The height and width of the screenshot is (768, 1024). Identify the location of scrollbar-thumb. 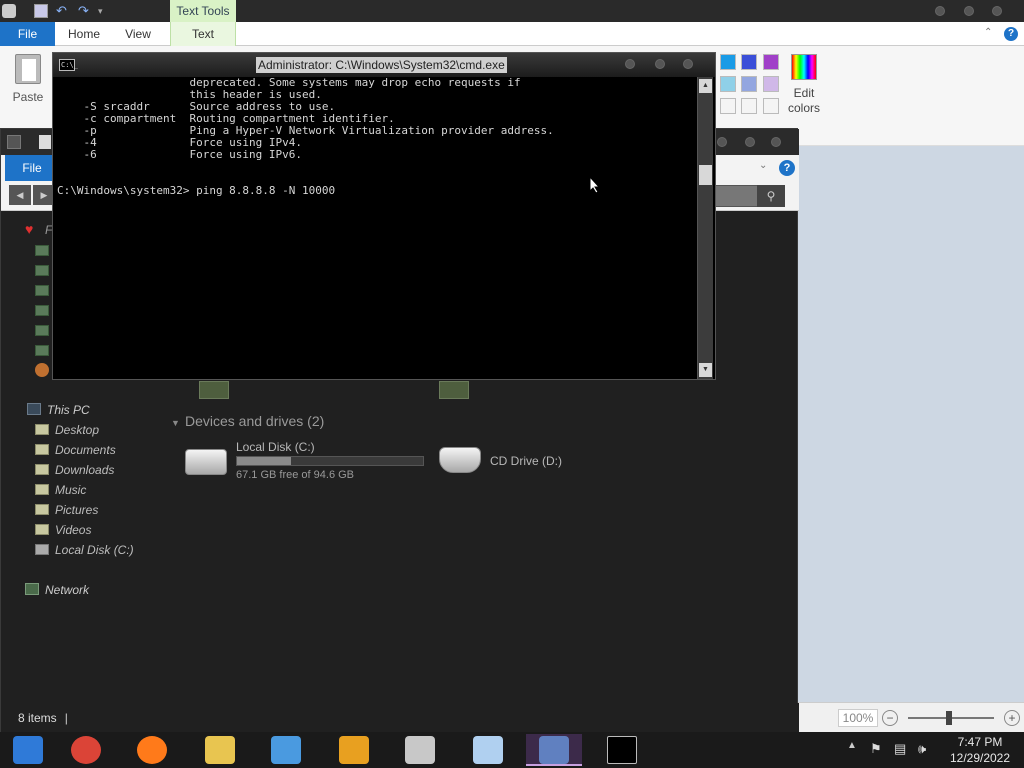
(705, 175).